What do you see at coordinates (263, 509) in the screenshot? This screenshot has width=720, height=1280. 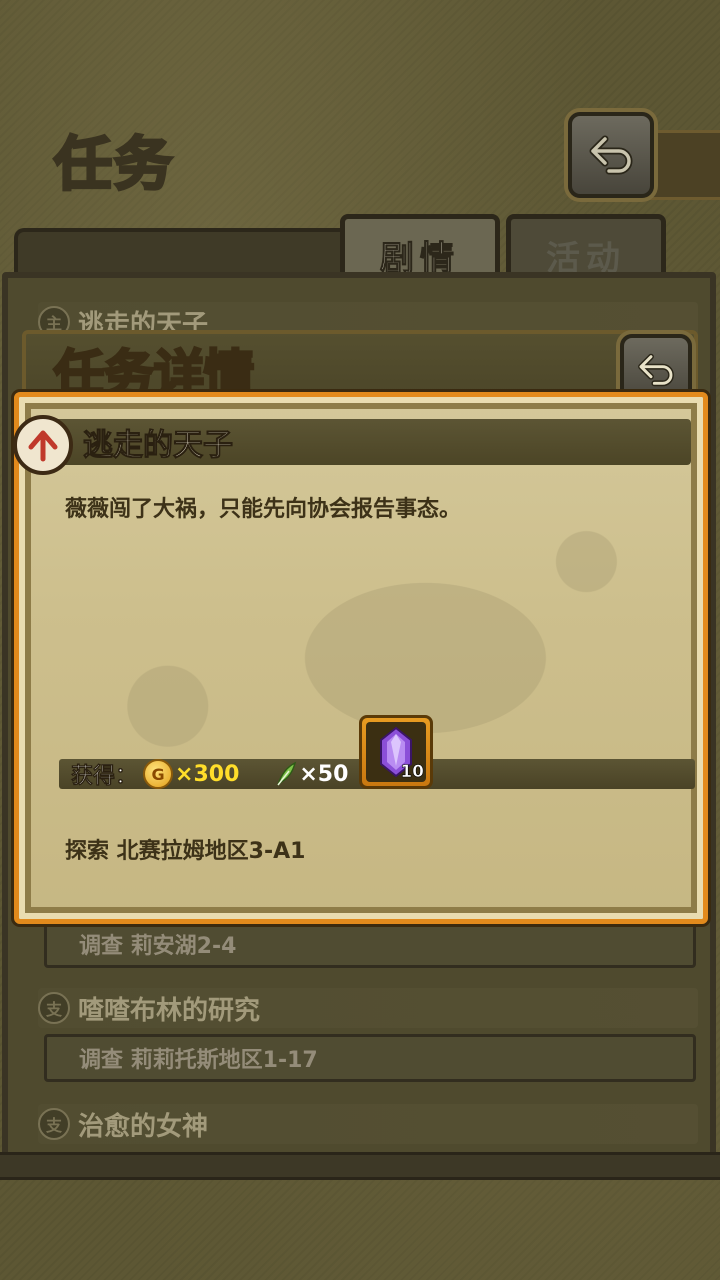 I see `quest-description: 薇薇闯了大祸，只能先向协会报告事态。` at bounding box center [263, 509].